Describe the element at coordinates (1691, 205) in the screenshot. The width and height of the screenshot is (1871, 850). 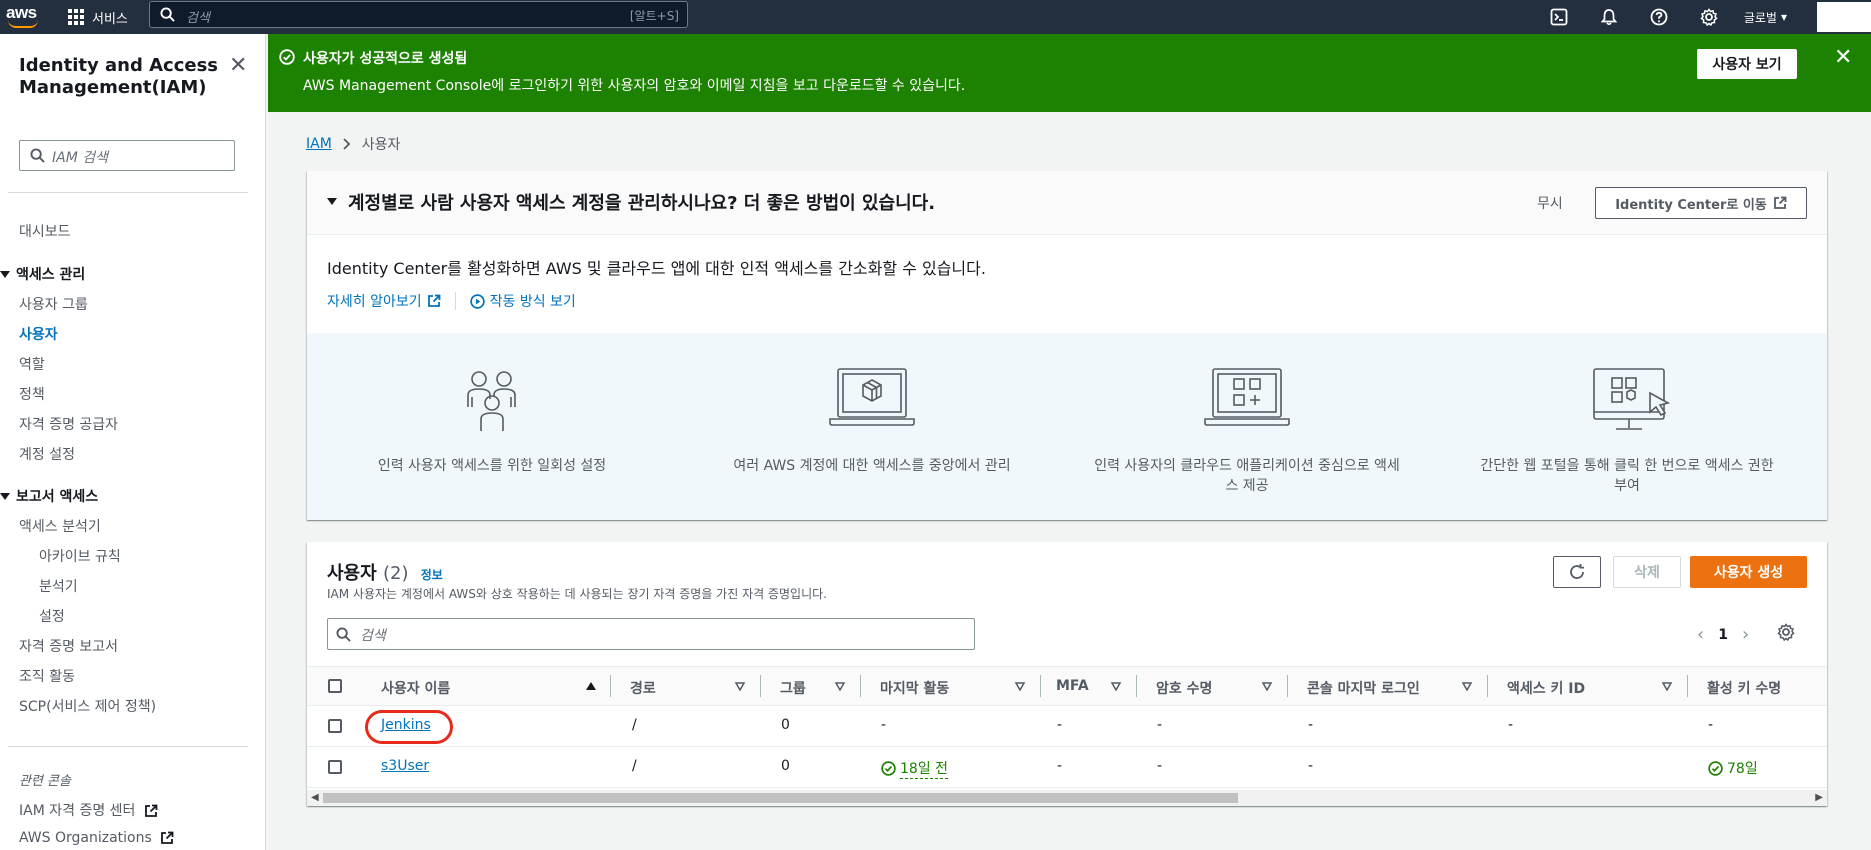
I see `button-label: Identity Center로 이동` at that location.